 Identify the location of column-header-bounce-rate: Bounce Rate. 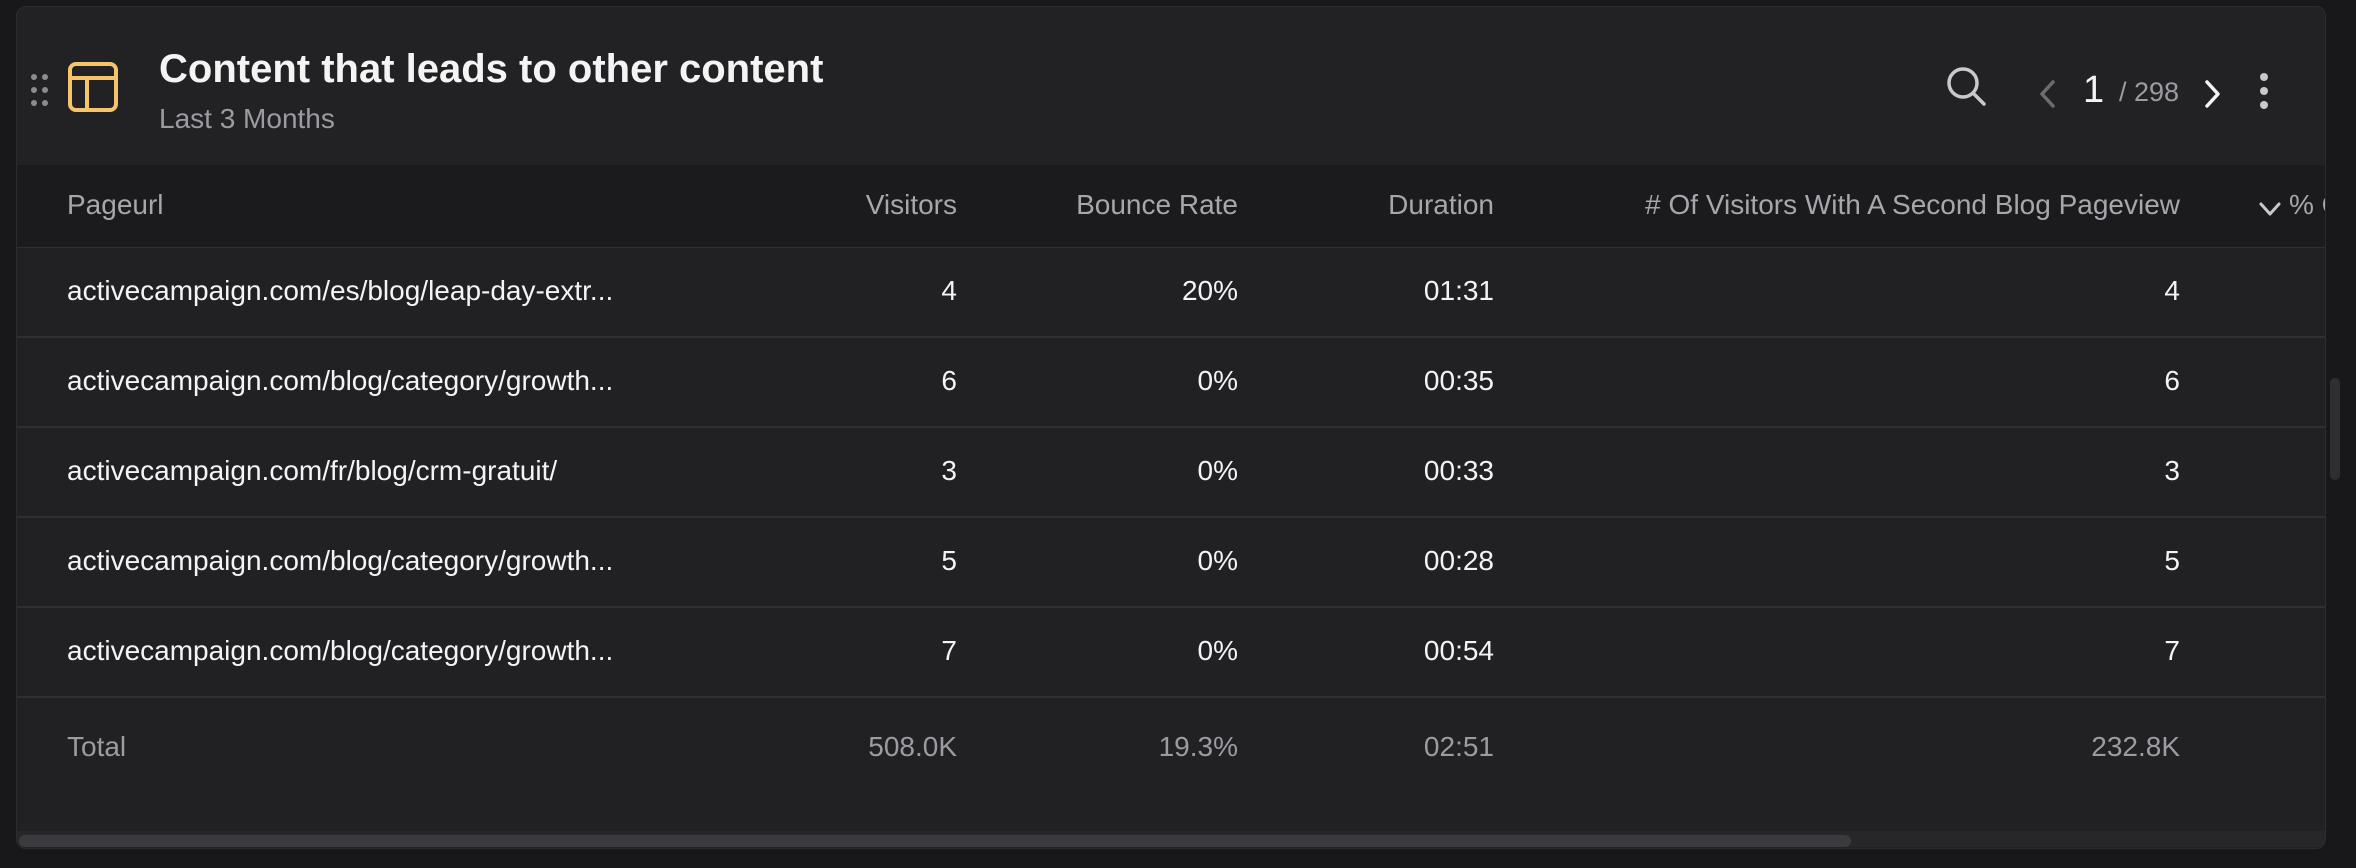
(1157, 205).